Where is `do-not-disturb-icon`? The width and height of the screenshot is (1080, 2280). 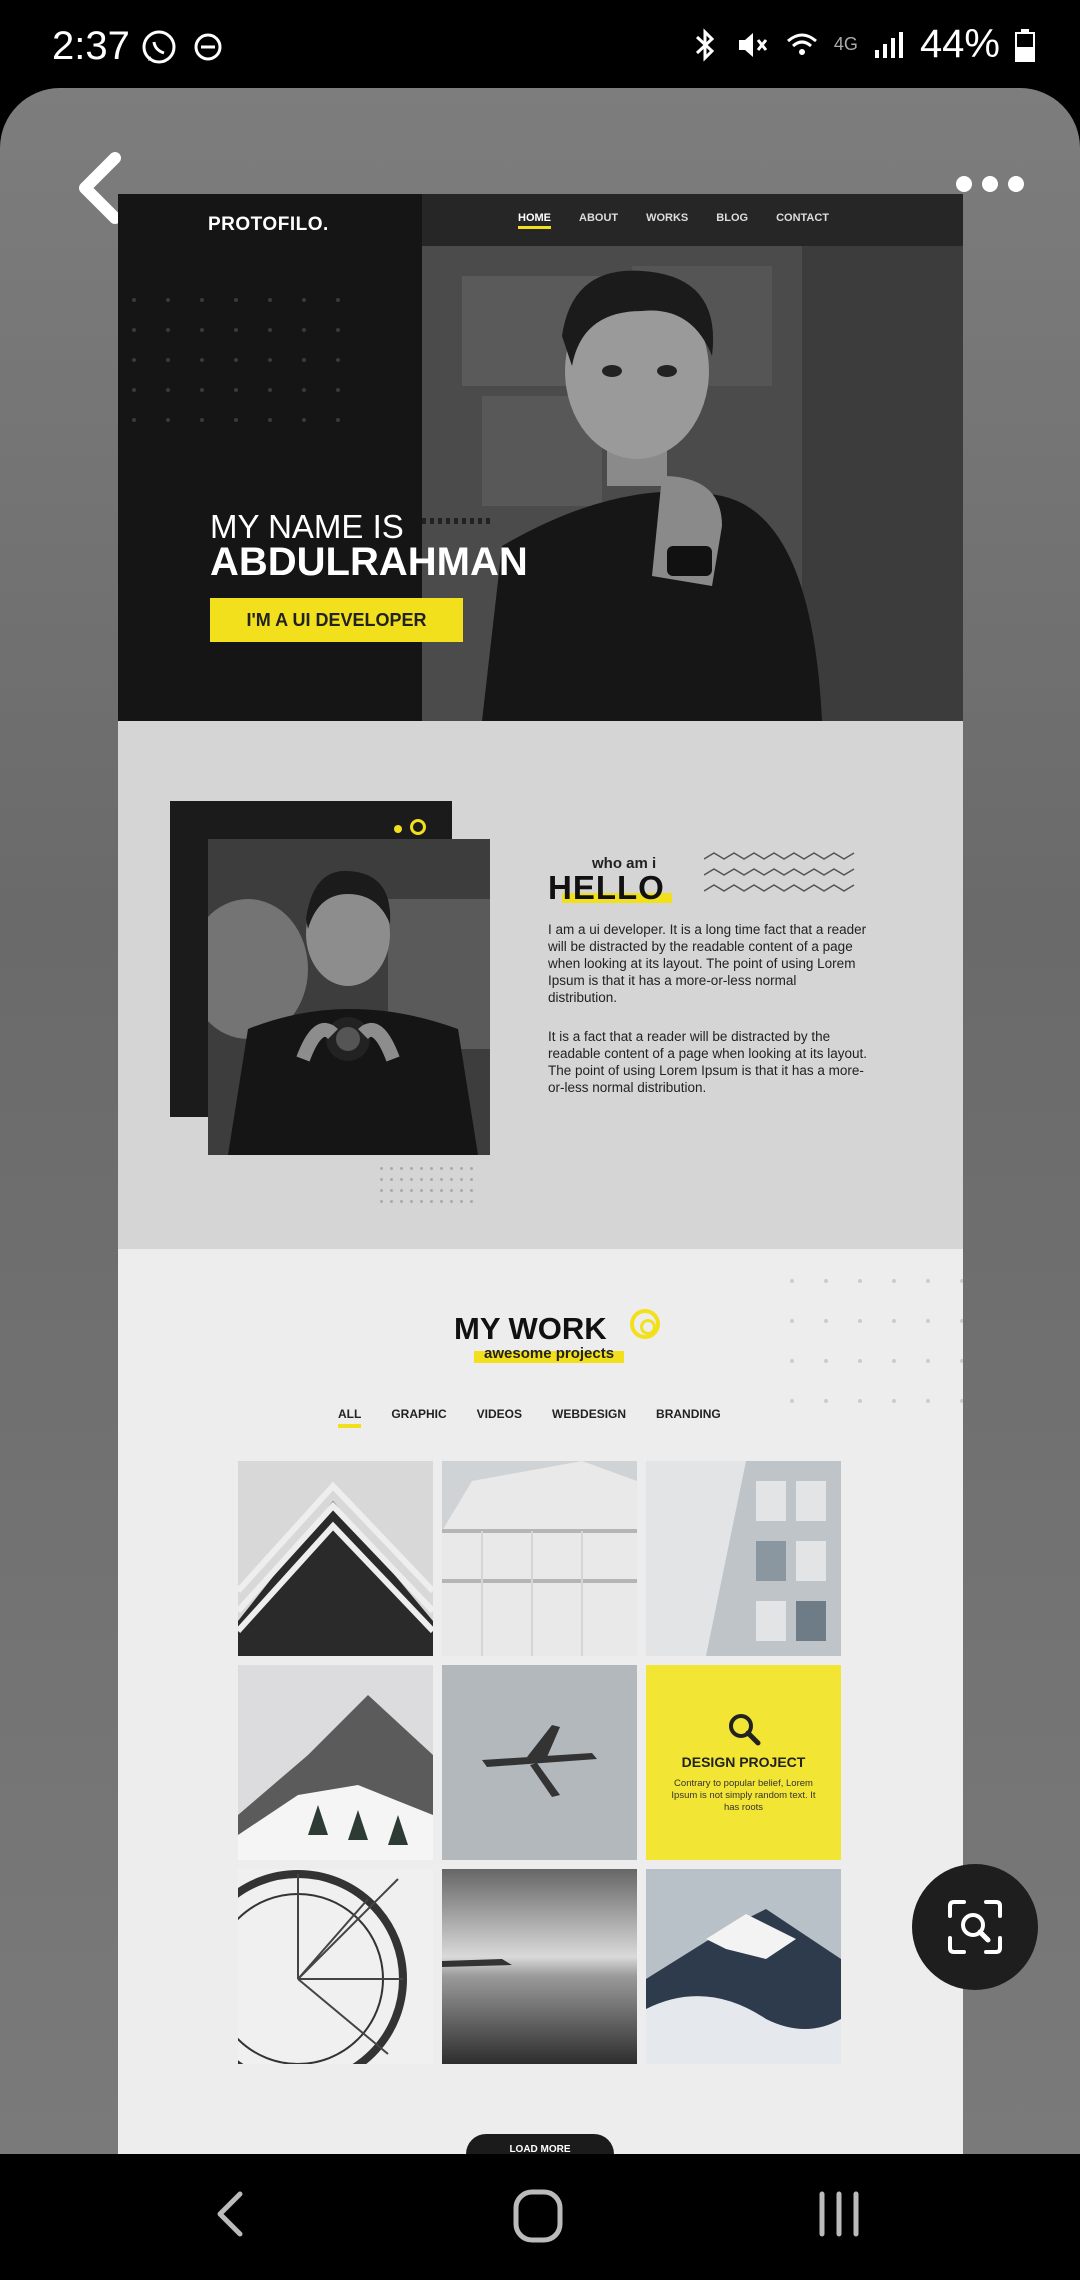 do-not-disturb-icon is located at coordinates (208, 47).